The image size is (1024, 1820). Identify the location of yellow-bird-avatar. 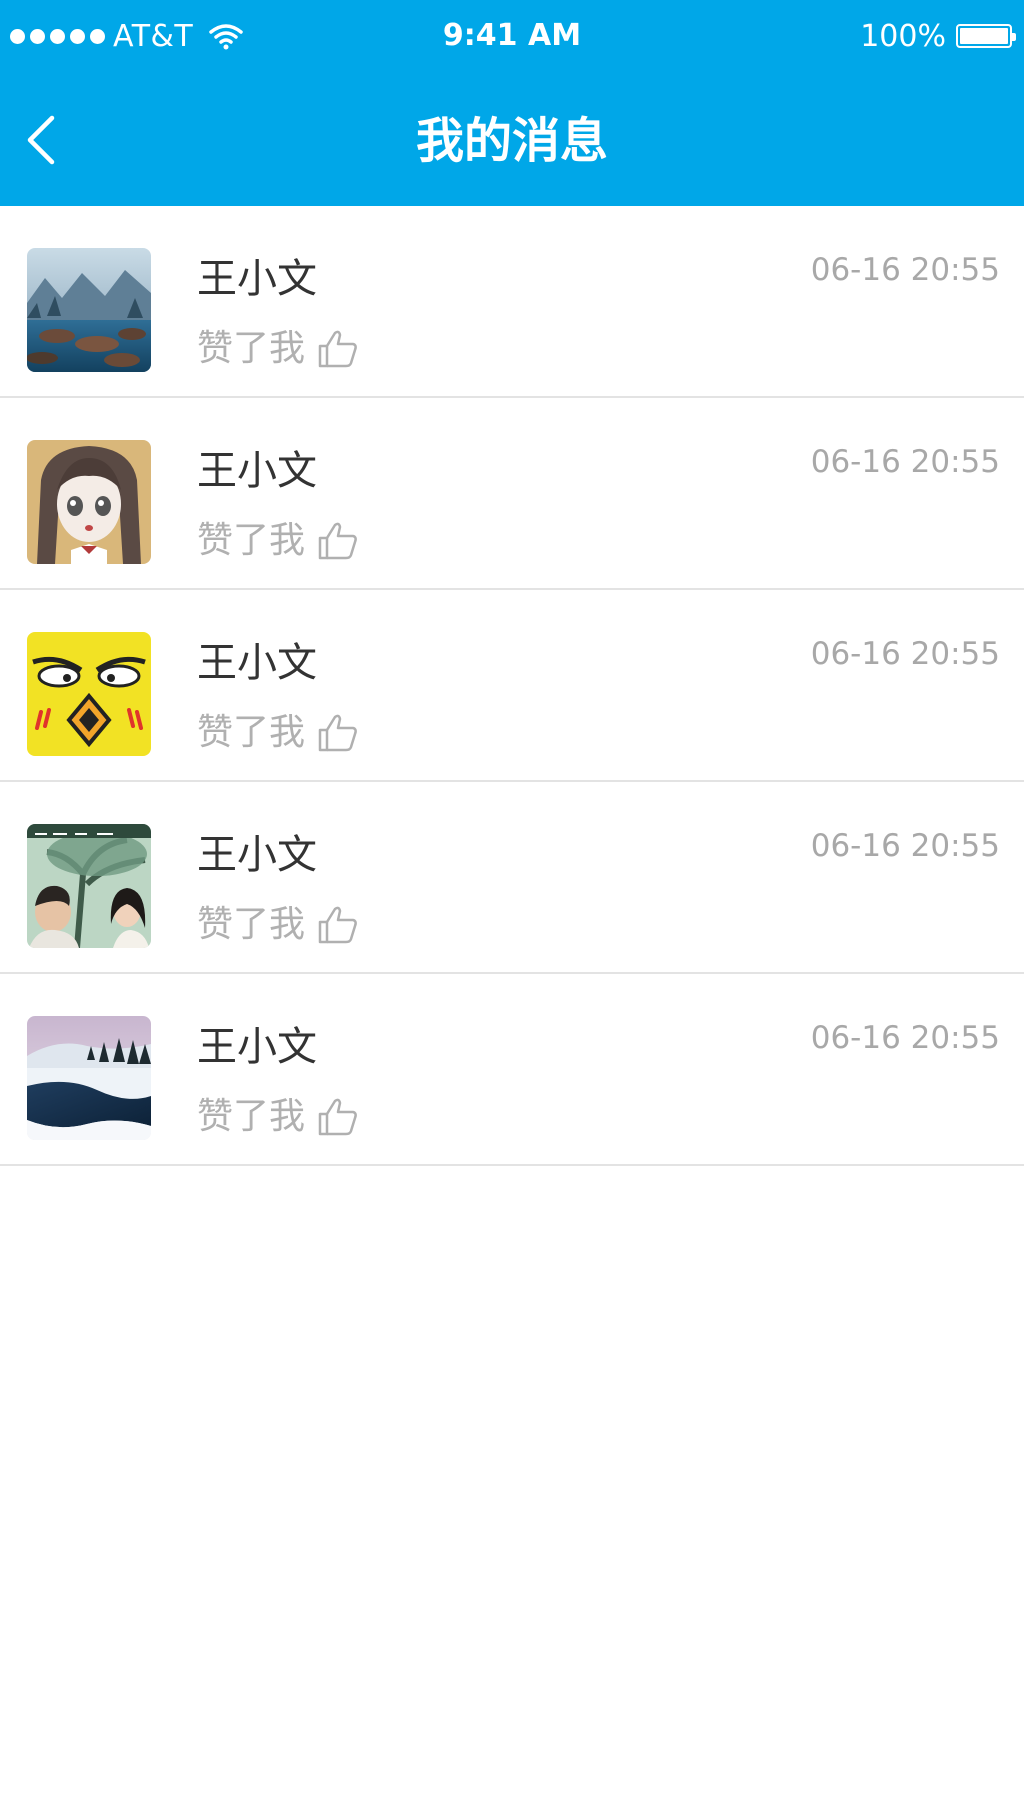
(89, 694).